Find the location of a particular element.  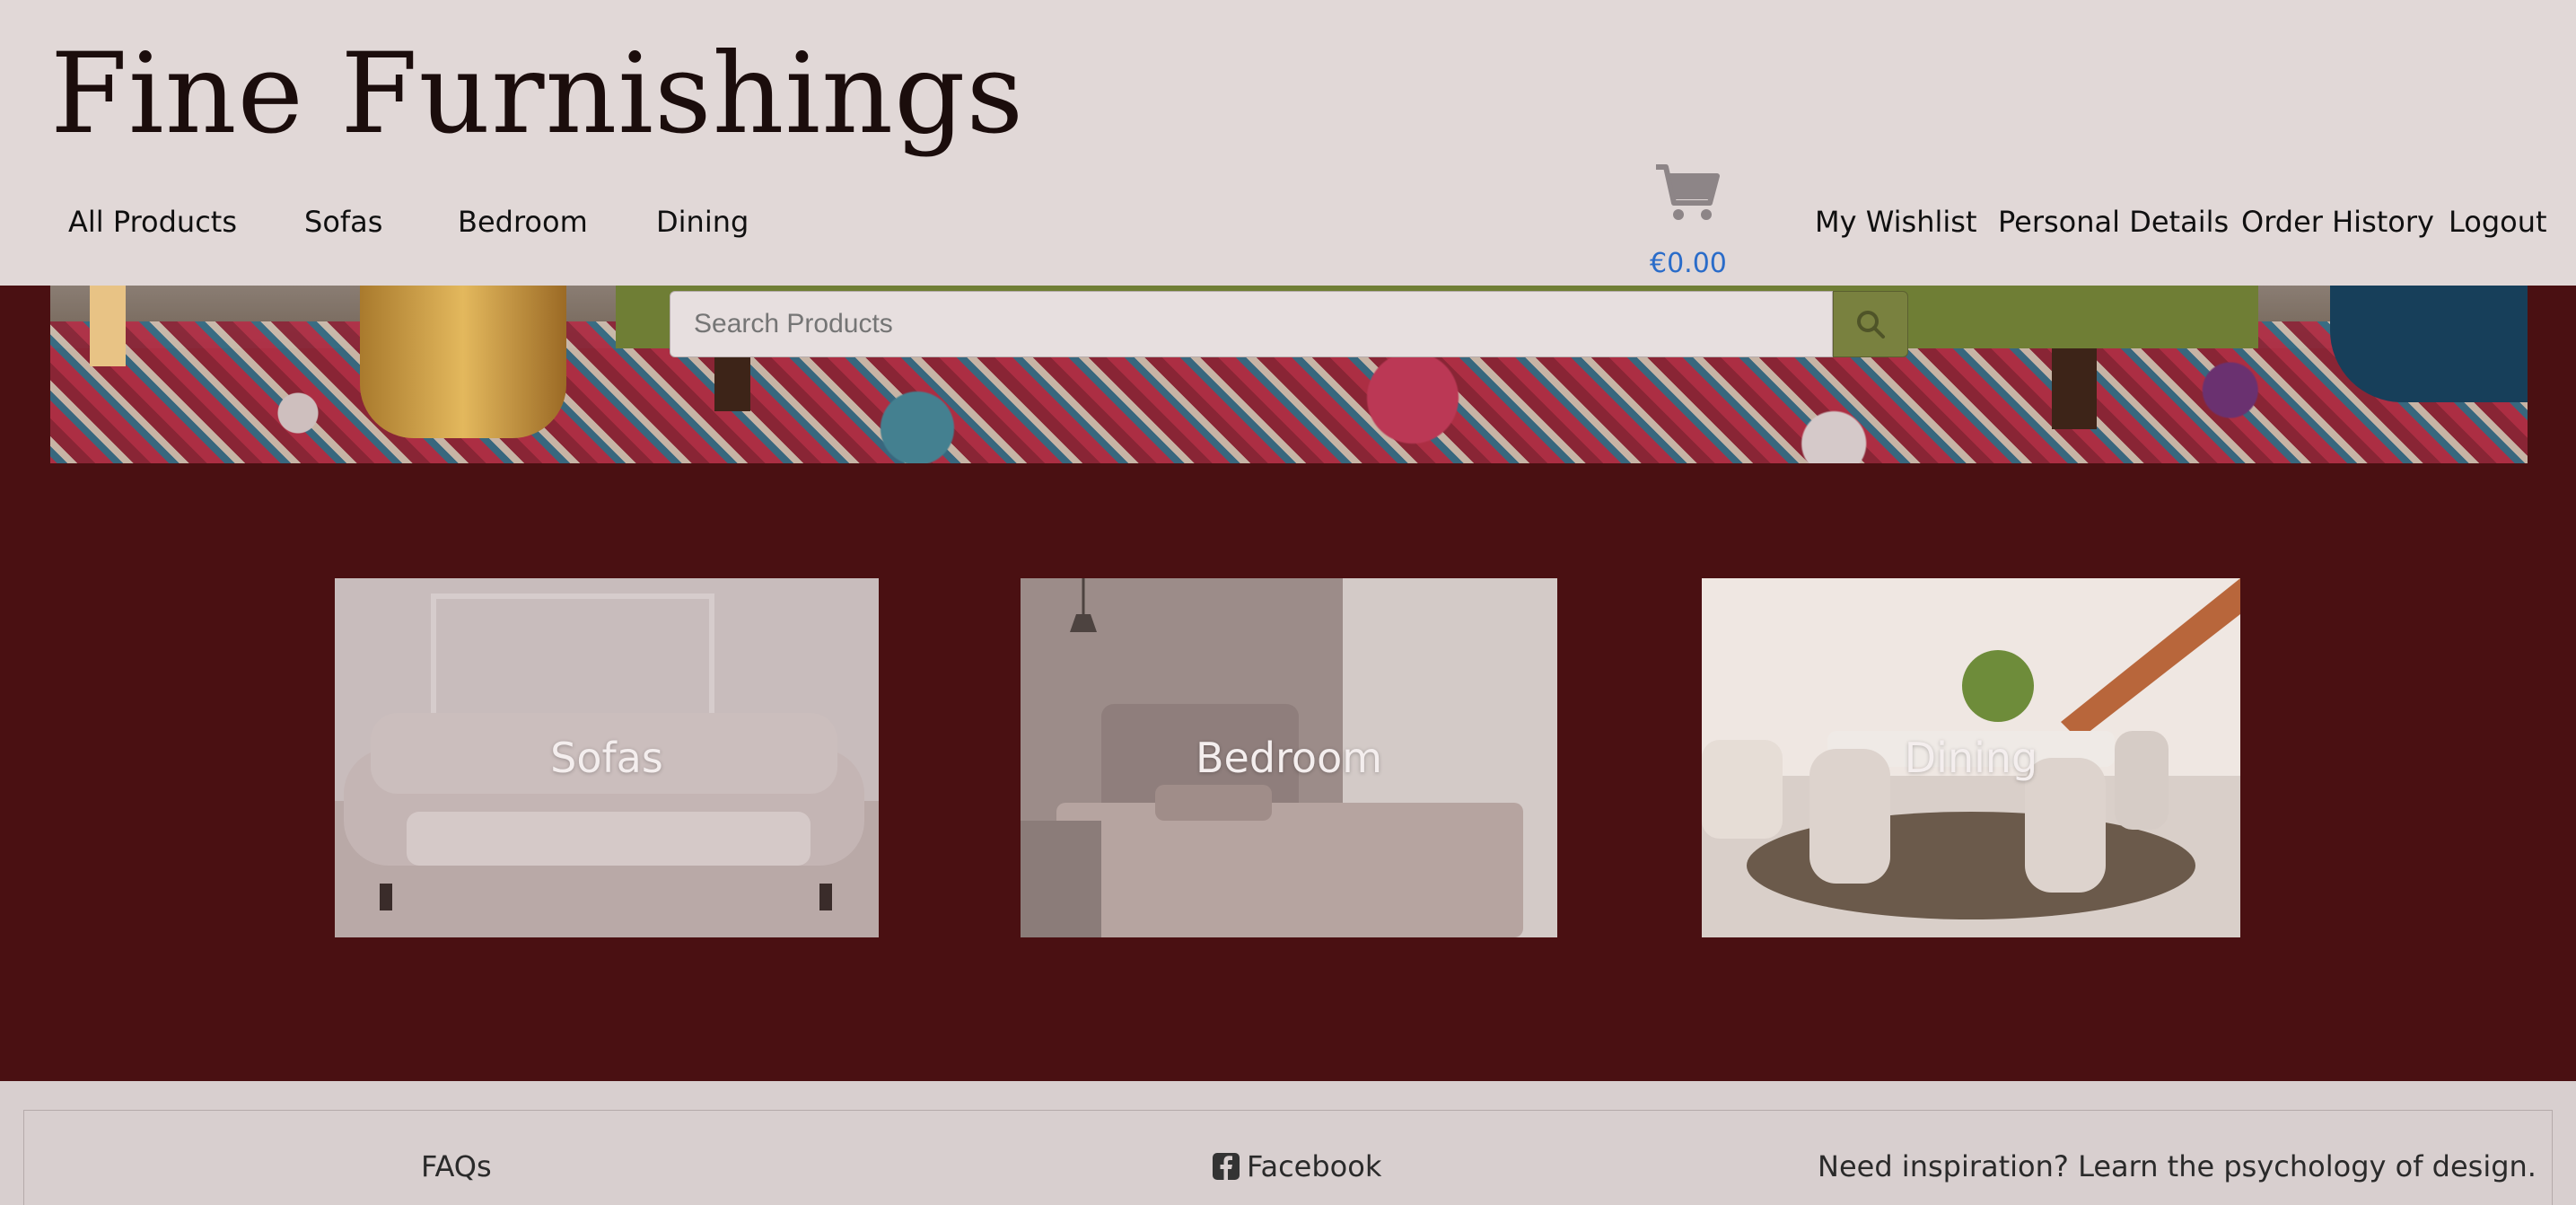

brand-logo: Fine Furnishings is located at coordinates (537, 95).